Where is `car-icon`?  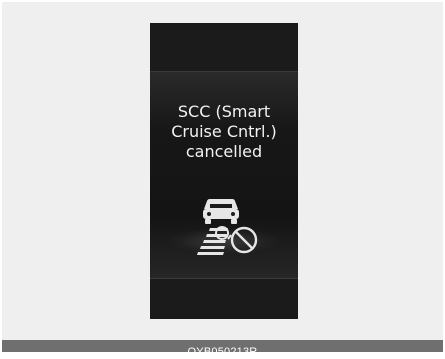
car-icon is located at coordinates (221, 211).